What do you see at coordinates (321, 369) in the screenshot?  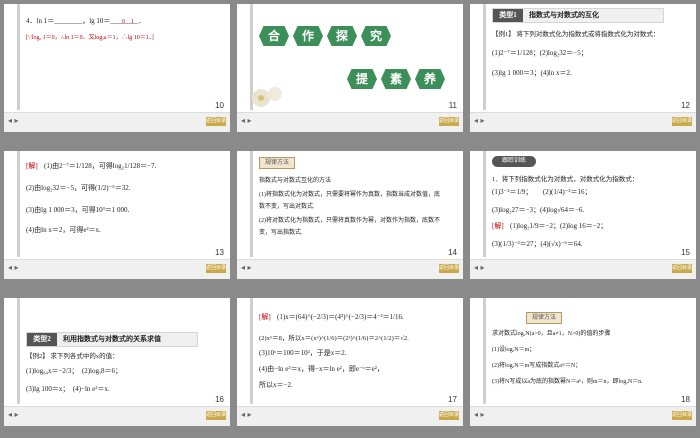 I see `solution-line: (4)由−ln e²＝x，得−x＝ln e²，即e⁻ˣ＝e²，` at bounding box center [321, 369].